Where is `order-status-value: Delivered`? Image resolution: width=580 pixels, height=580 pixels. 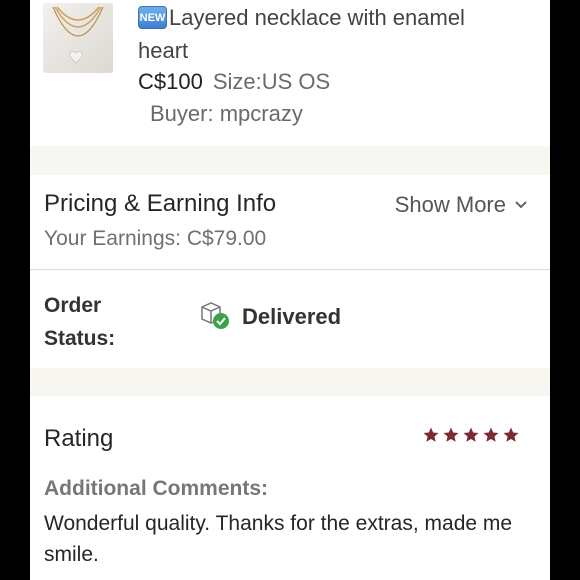 order-status-value: Delivered is located at coordinates (292, 316).